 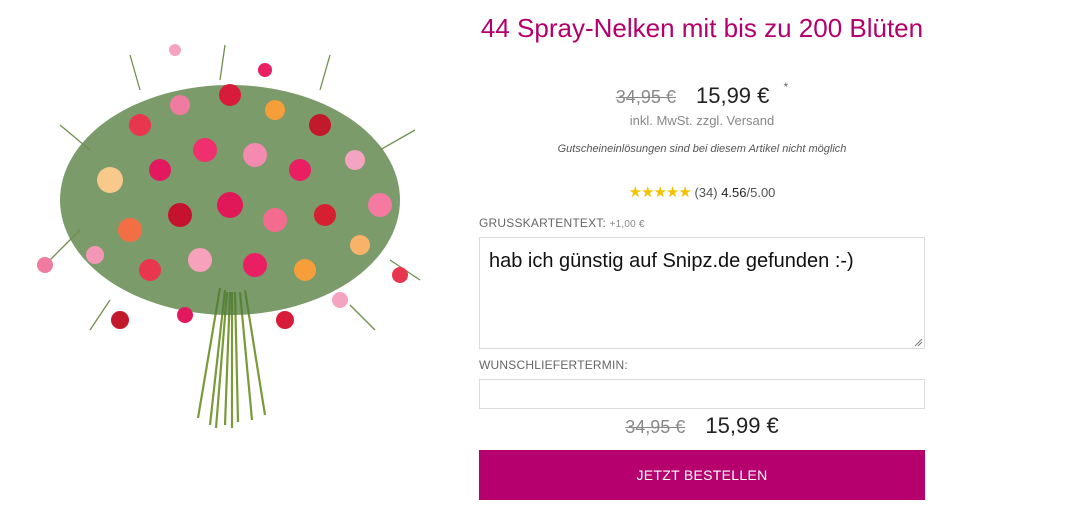 I want to click on delivery-date-label: WUNSCHLIEFERTERMIN:, so click(x=553, y=365).